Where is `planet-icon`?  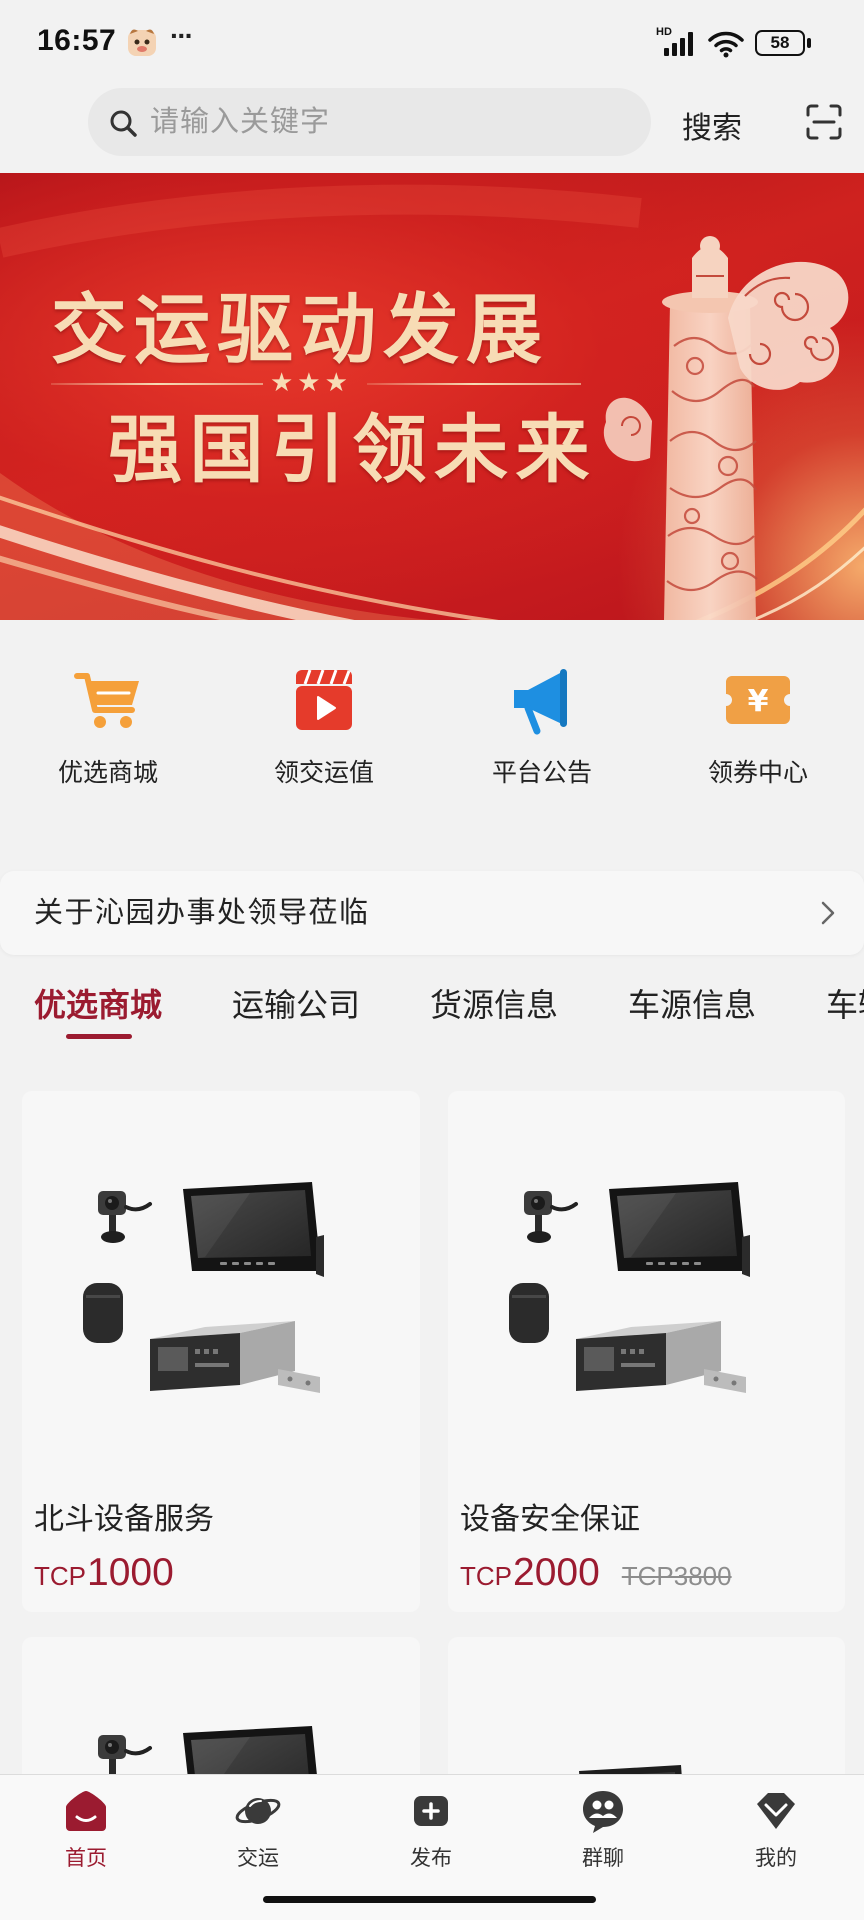 planet-icon is located at coordinates (258, 1811).